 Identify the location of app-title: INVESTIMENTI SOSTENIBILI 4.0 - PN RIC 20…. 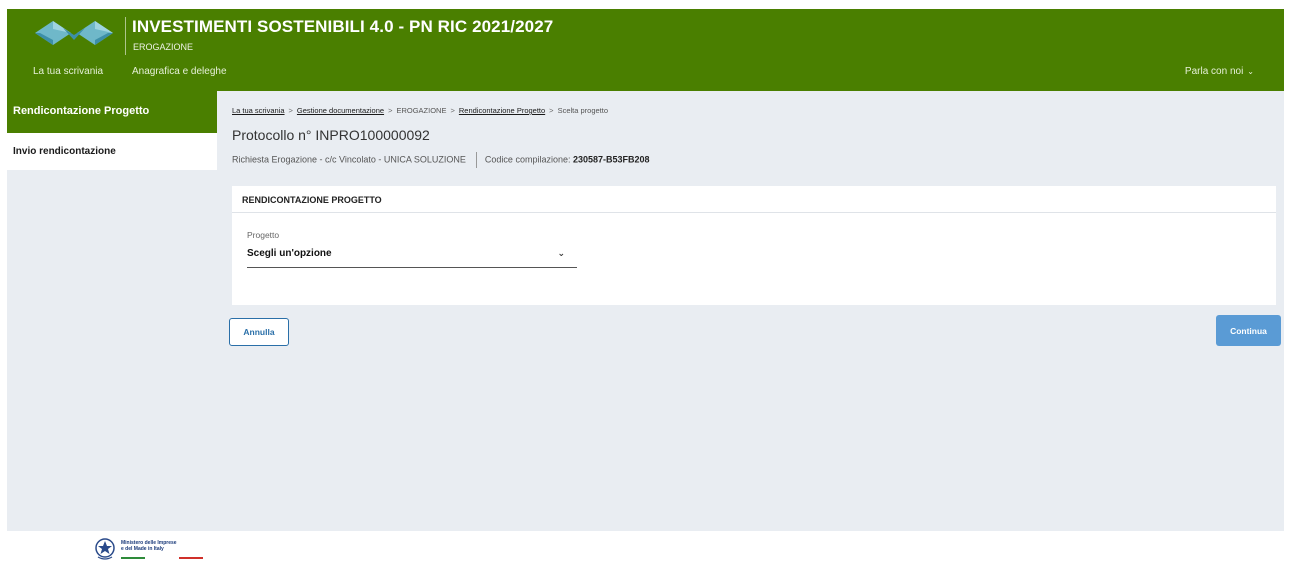
(343, 26).